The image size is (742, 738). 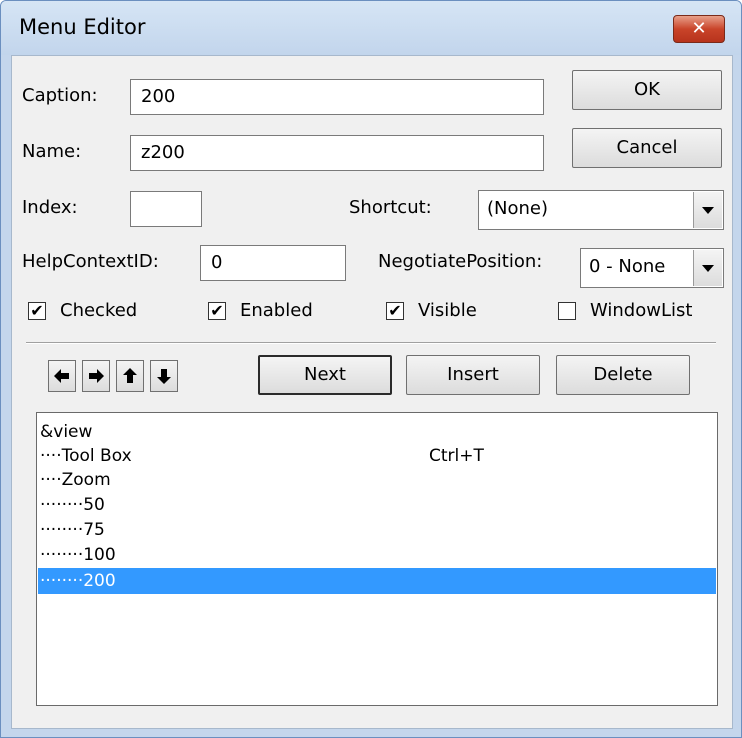 I want to click on list-item: ····Tool Box Ctrl+T, so click(x=377, y=456).